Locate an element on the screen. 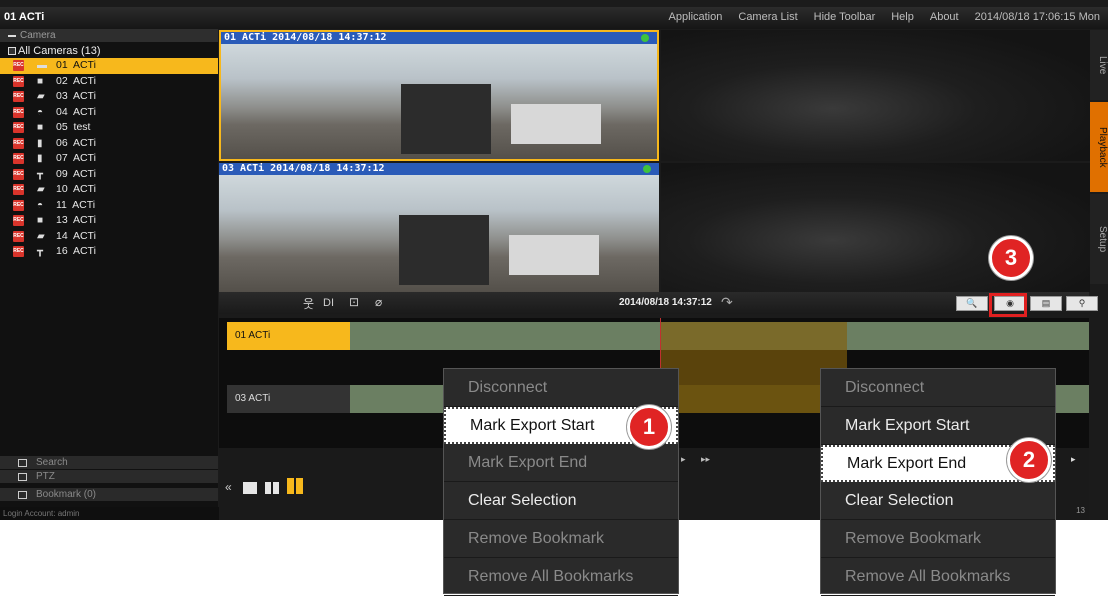 The width and height of the screenshot is (1108, 596). bookmark-panel-header: Bookmark (0) is located at coordinates (109, 494).